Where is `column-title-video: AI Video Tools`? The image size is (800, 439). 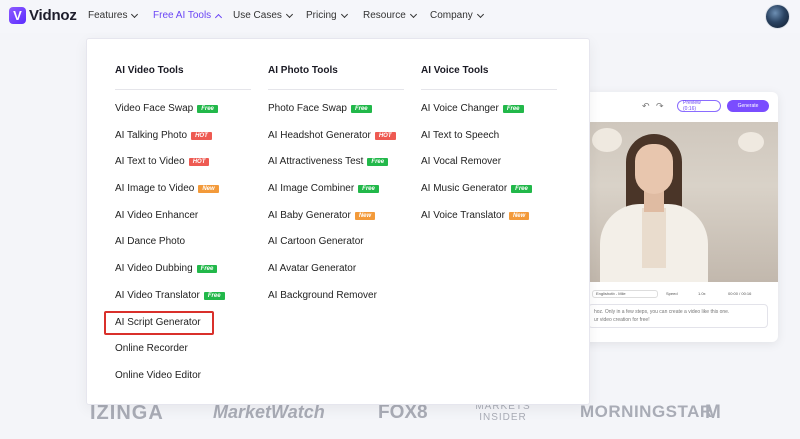 column-title-video: AI Video Tools is located at coordinates (149, 70).